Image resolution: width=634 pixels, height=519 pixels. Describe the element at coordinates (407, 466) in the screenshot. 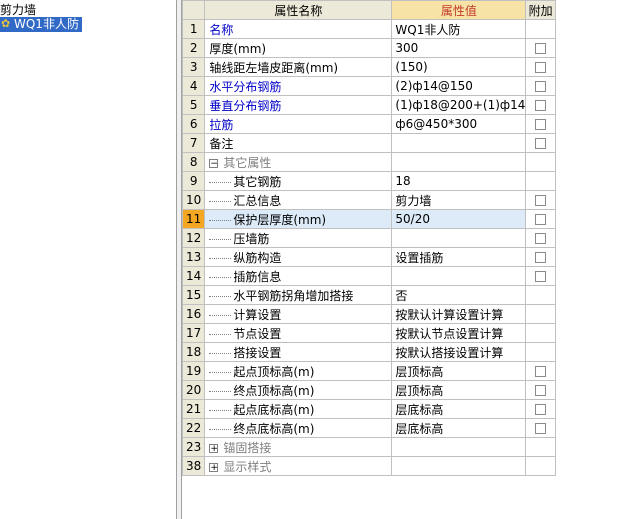

I see `table-row: 38 + 显示样式` at that location.